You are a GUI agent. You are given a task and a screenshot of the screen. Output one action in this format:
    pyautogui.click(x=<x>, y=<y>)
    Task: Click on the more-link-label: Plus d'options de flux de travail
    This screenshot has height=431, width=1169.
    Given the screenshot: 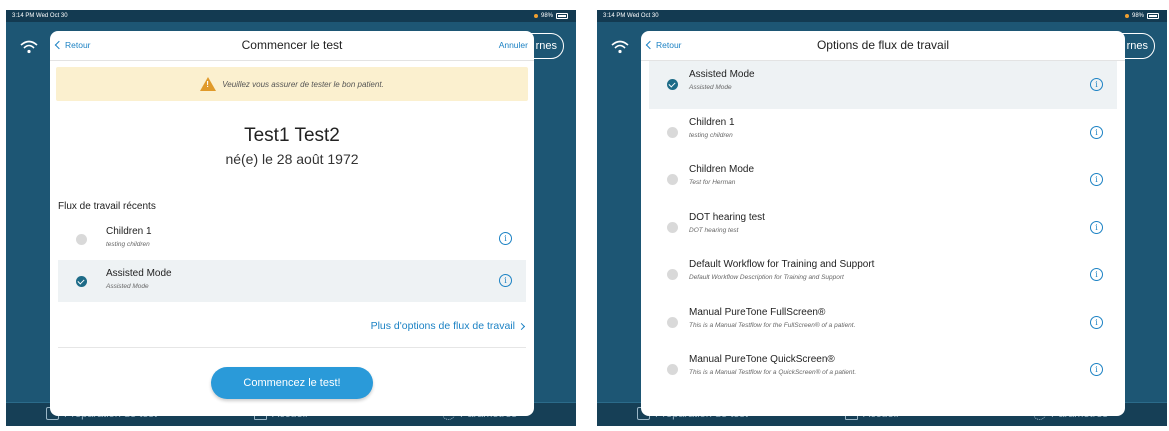 What is the action you would take?
    pyautogui.click(x=442, y=326)
    